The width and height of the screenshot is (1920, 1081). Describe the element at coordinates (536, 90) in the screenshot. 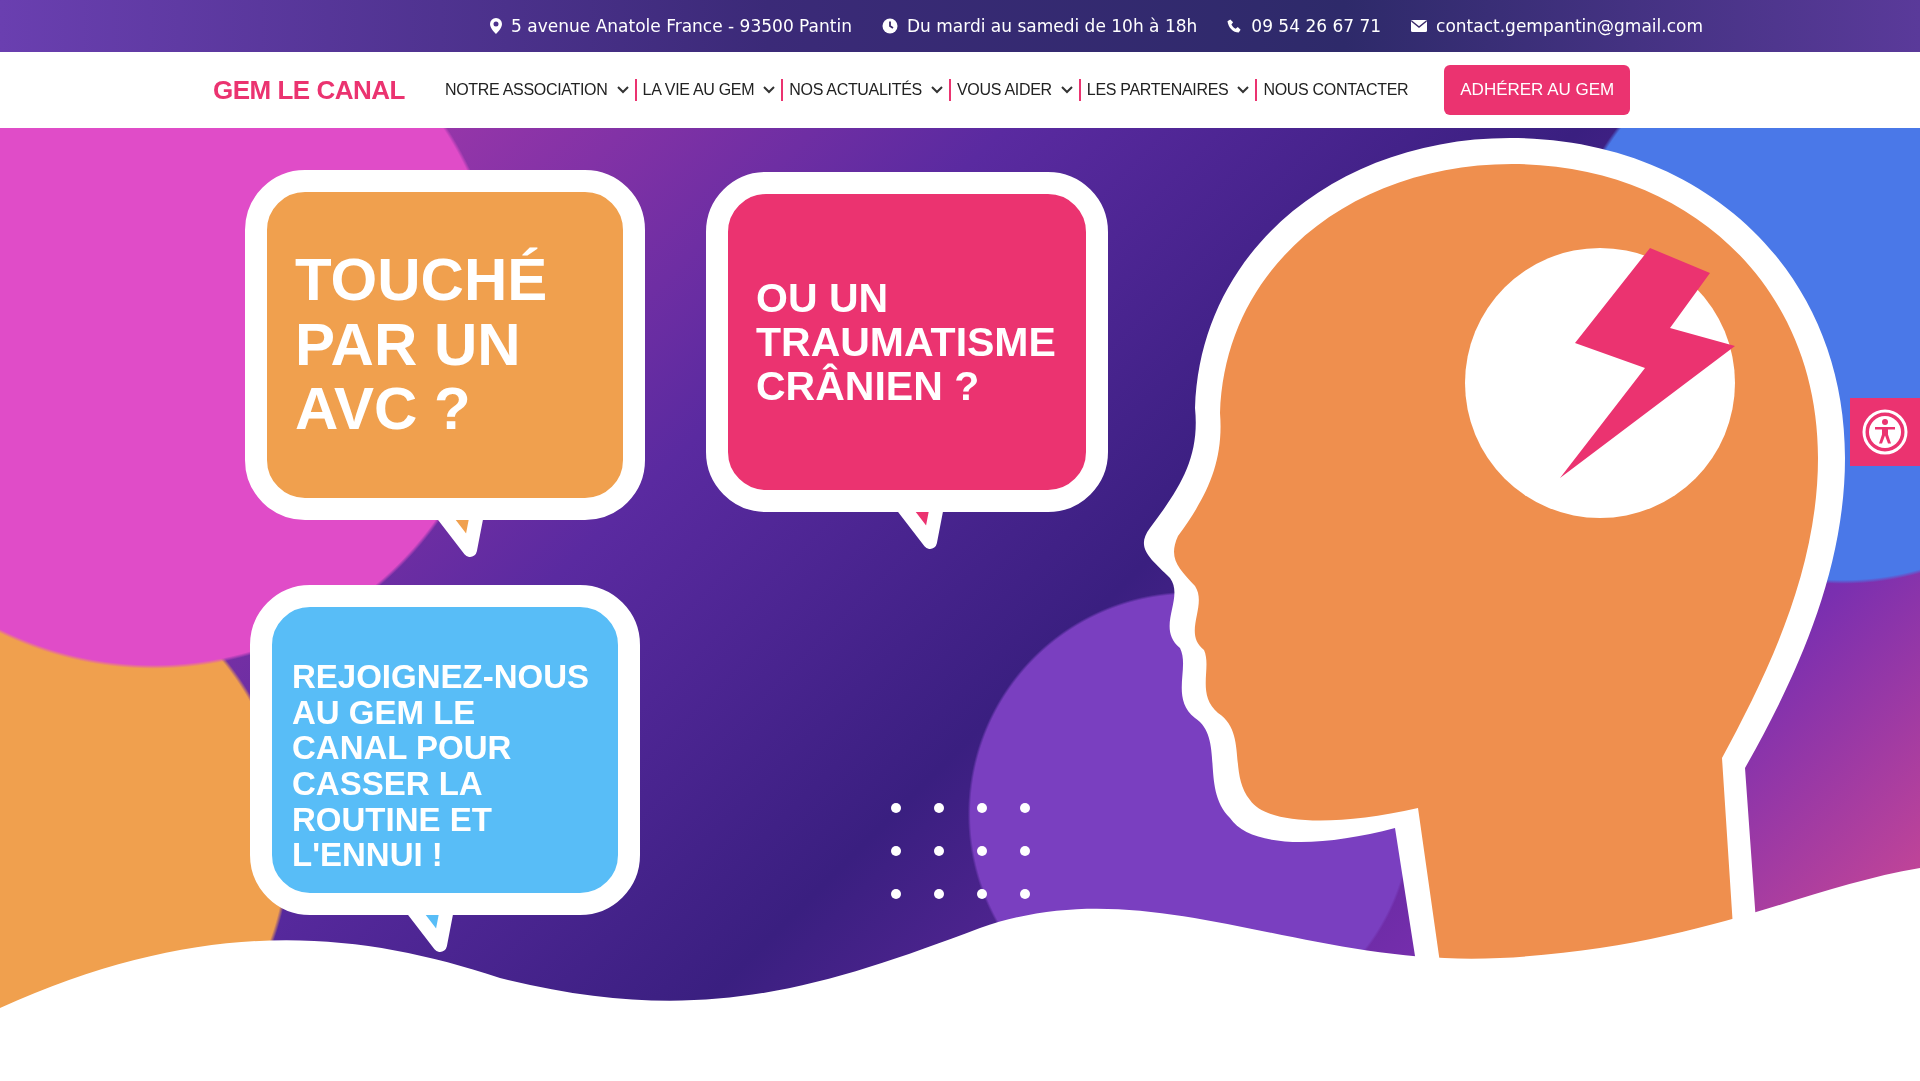

I see `nav-menu-item: NOTRE ASSOCIATION` at that location.